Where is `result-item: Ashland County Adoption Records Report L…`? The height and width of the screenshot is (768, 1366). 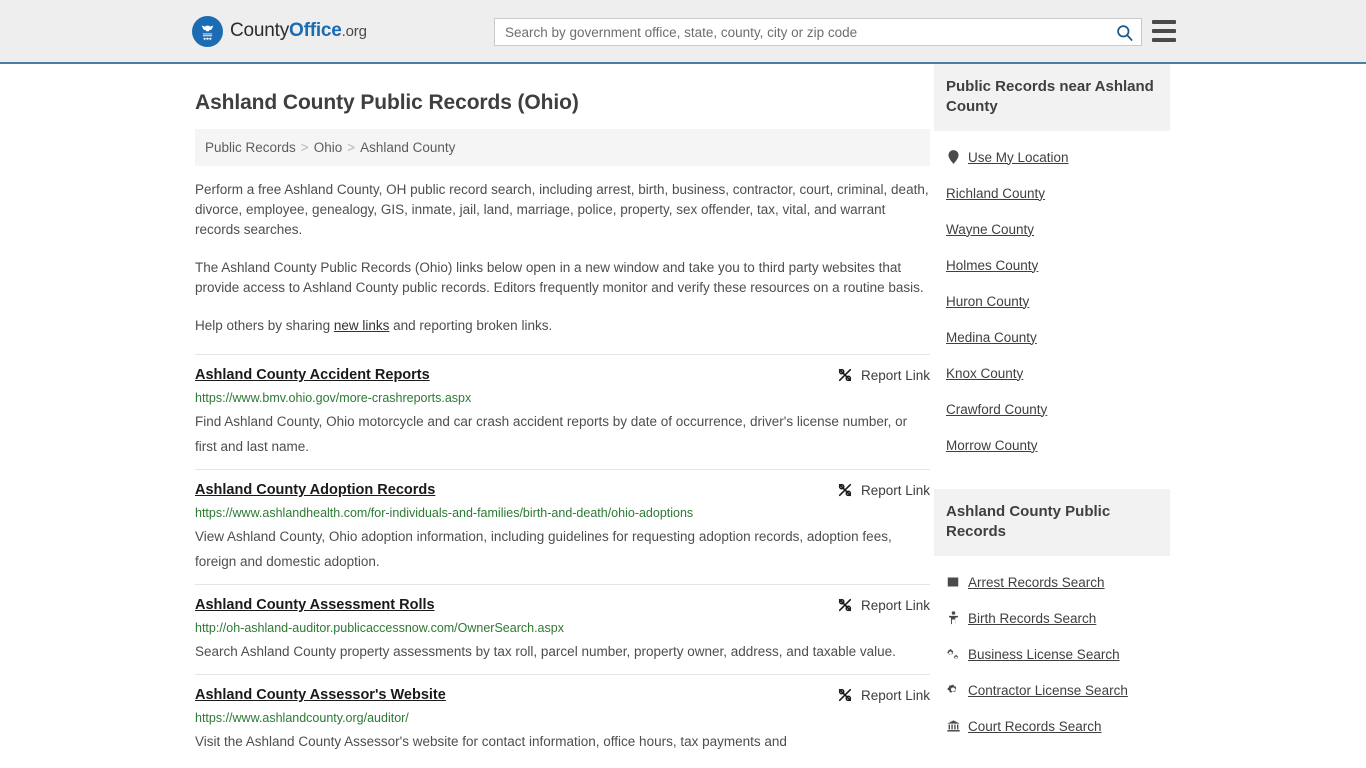 result-item: Ashland County Adoption Records Report L… is located at coordinates (562, 521).